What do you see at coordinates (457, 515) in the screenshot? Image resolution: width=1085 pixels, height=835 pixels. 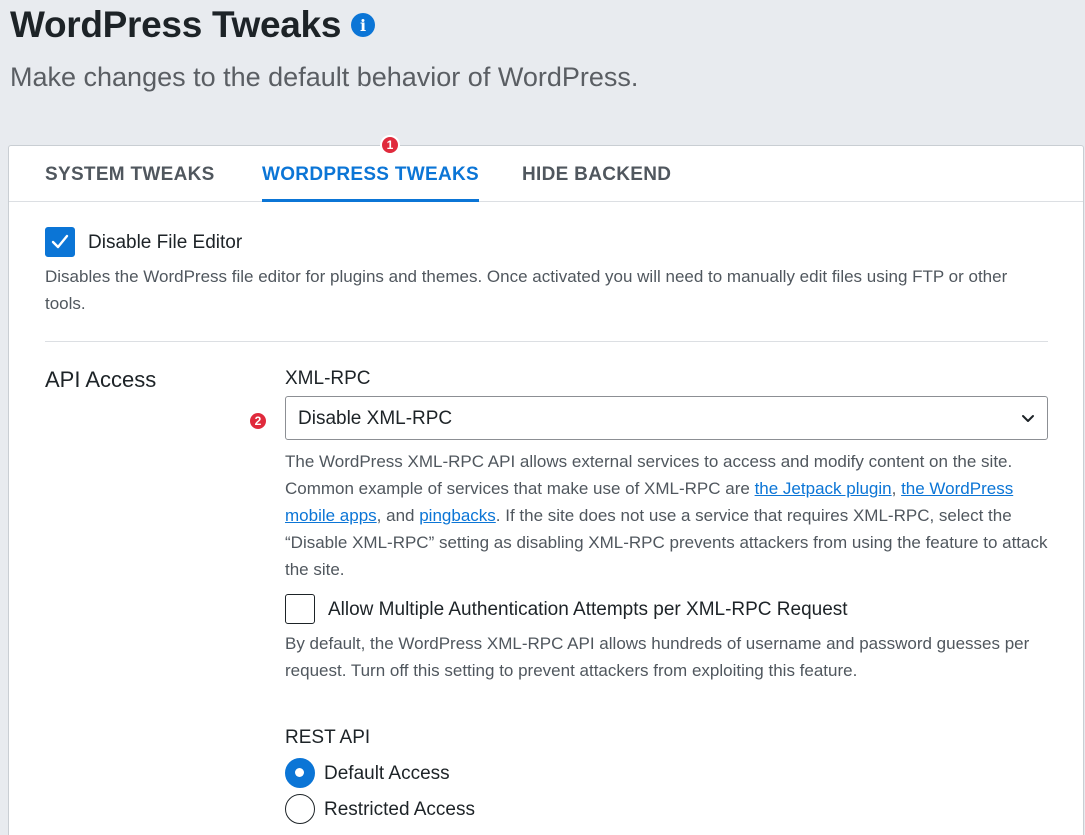 I see `pingbacks-link: pingbacks` at bounding box center [457, 515].